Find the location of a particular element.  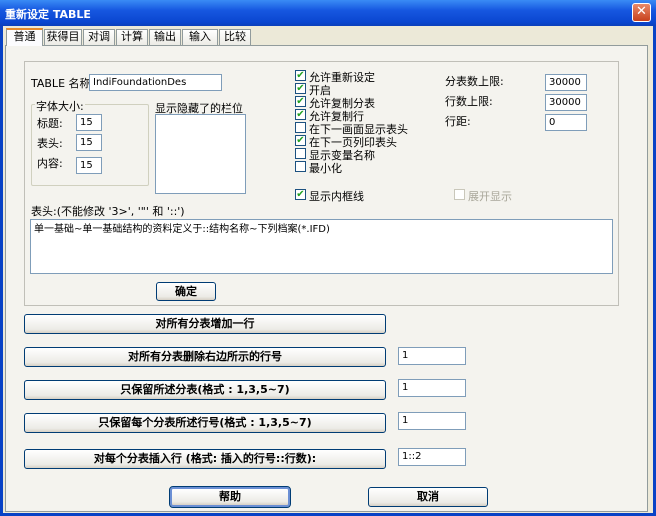

header-note-label: 表头:(不能修改 '3>', '"' 和 '::') is located at coordinates (108, 211).